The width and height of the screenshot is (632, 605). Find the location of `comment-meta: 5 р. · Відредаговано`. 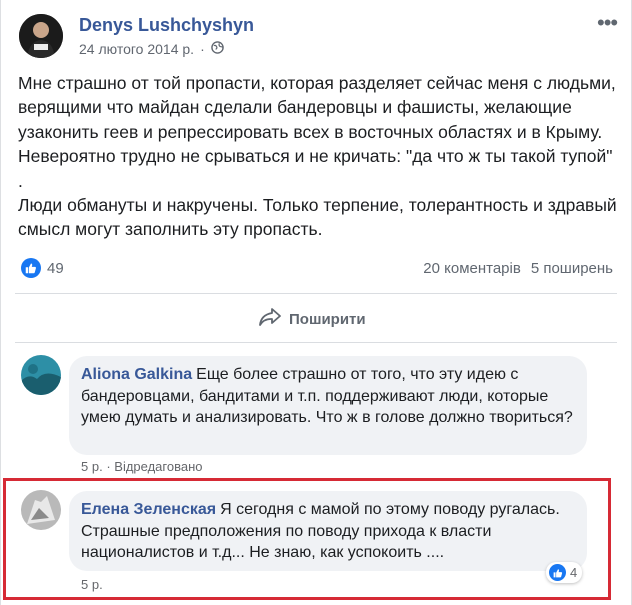

comment-meta: 5 р. · Відредаговано is located at coordinates (142, 466).